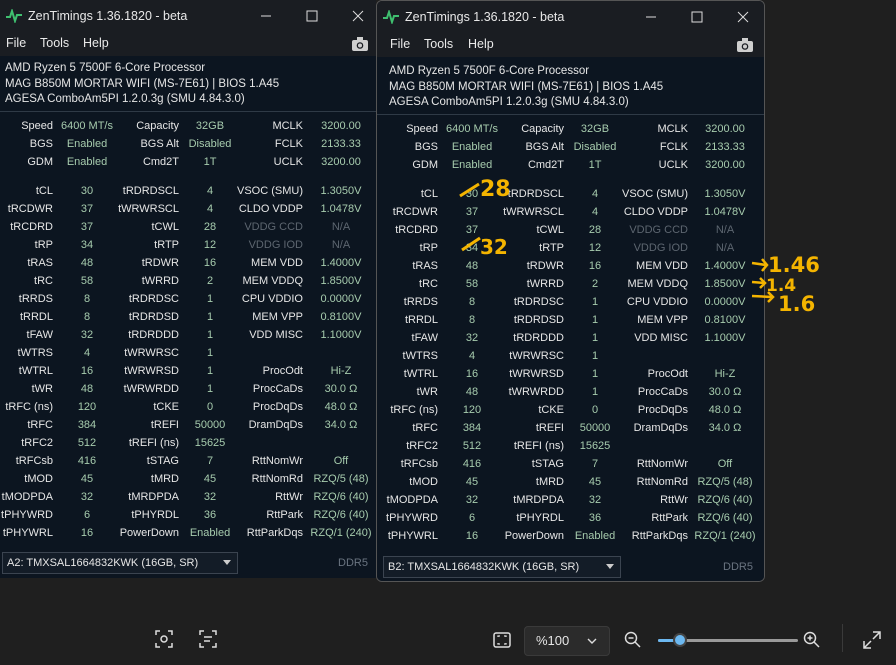 The width and height of the screenshot is (896, 665). Describe the element at coordinates (595, 374) in the screenshot. I see `value-twrwrsd: 1` at that location.